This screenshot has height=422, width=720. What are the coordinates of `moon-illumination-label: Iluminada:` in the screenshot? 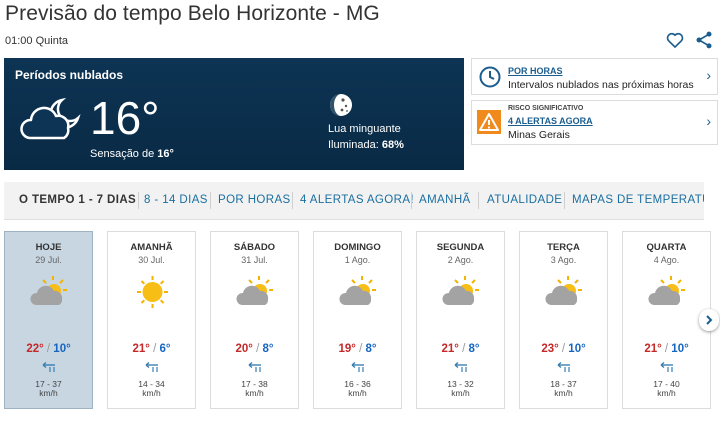 It's located at (353, 145).